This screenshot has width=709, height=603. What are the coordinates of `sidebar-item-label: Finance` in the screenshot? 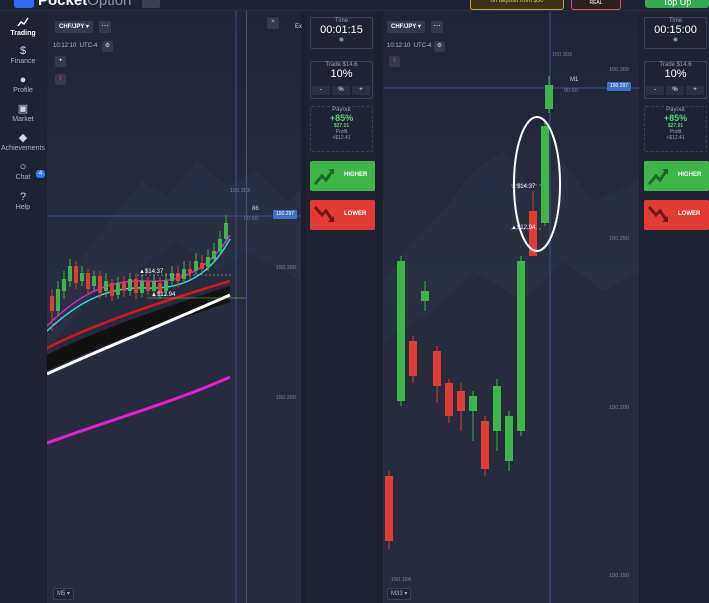 It's located at (23, 61).